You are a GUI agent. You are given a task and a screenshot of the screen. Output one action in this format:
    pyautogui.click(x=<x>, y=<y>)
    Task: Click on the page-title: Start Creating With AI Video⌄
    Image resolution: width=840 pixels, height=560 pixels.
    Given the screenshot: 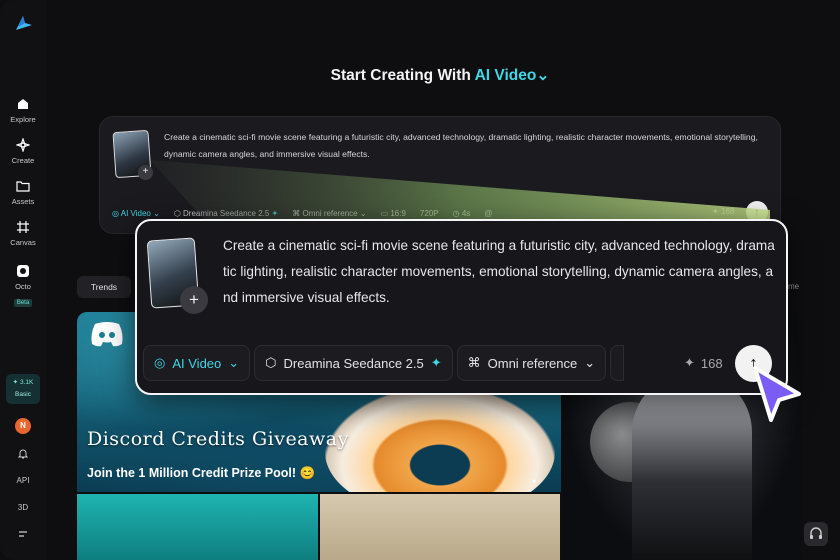 What is the action you would take?
    pyautogui.click(x=420, y=75)
    